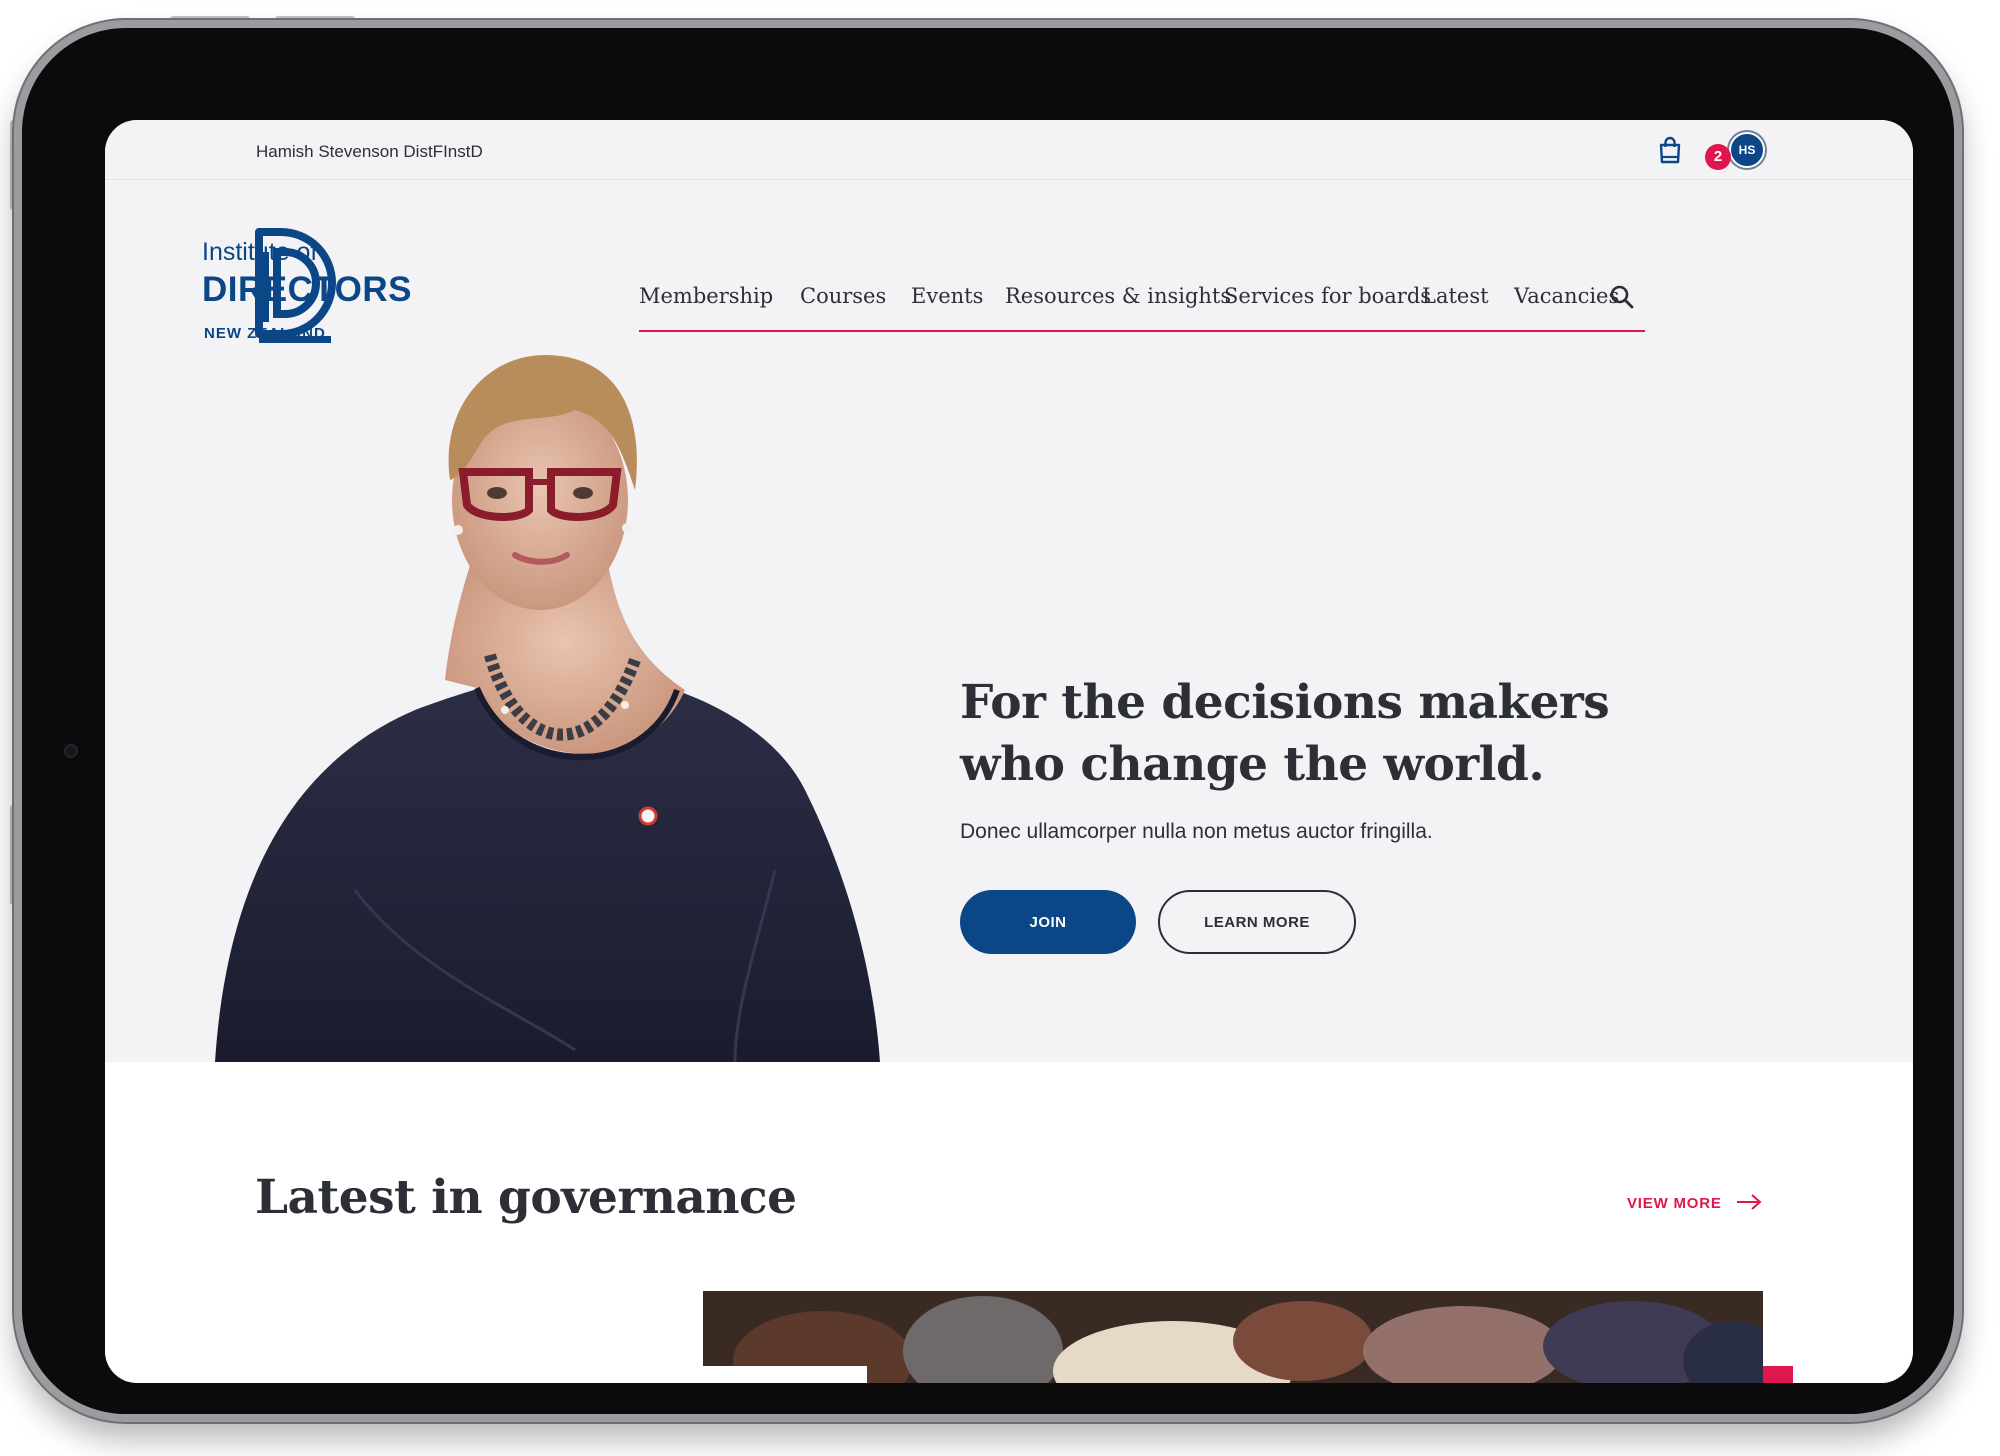  Describe the element at coordinates (785, 1374) in the screenshot. I see `feature-card` at that location.